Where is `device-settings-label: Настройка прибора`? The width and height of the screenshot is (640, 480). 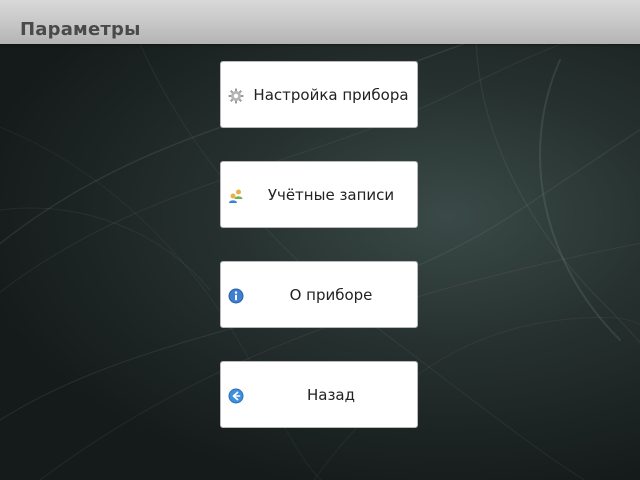
device-settings-label: Настройка прибора is located at coordinates (331, 95).